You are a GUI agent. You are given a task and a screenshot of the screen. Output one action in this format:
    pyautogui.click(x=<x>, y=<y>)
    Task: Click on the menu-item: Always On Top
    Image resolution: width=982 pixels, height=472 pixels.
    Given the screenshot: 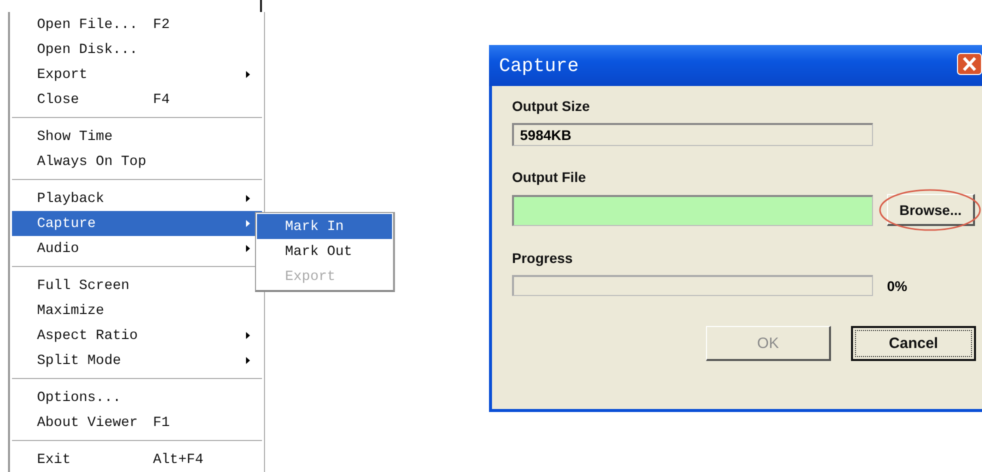 What is the action you would take?
    pyautogui.click(x=137, y=161)
    